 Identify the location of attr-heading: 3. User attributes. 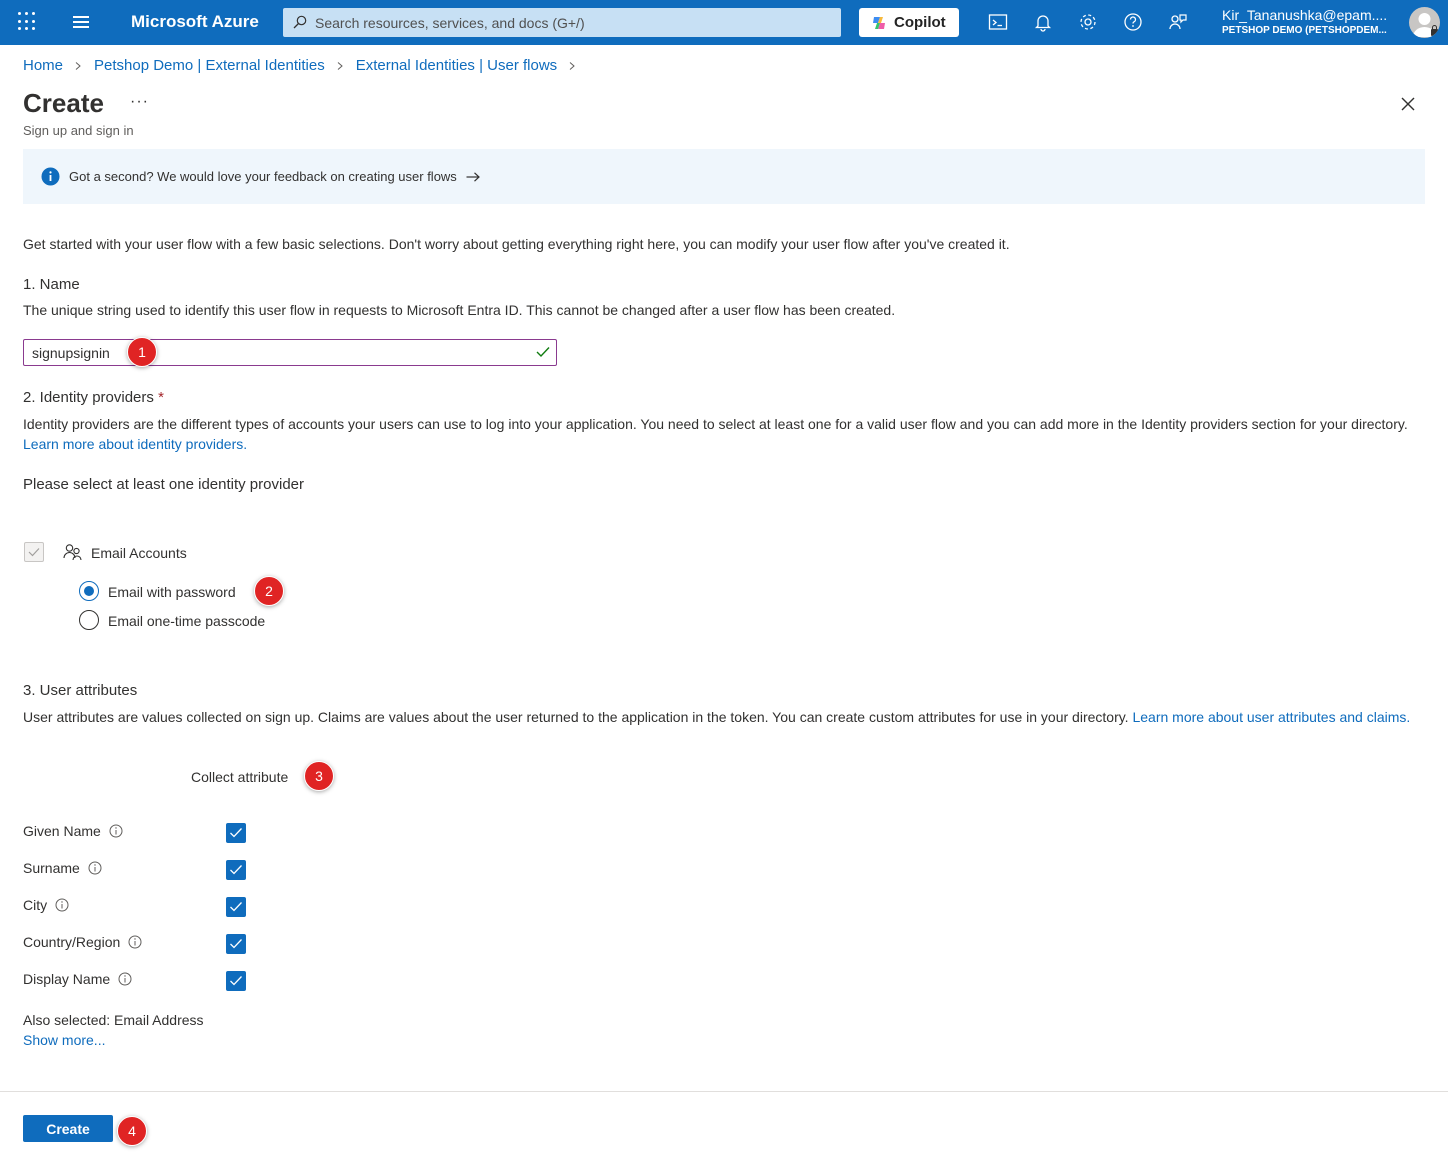
(80, 690).